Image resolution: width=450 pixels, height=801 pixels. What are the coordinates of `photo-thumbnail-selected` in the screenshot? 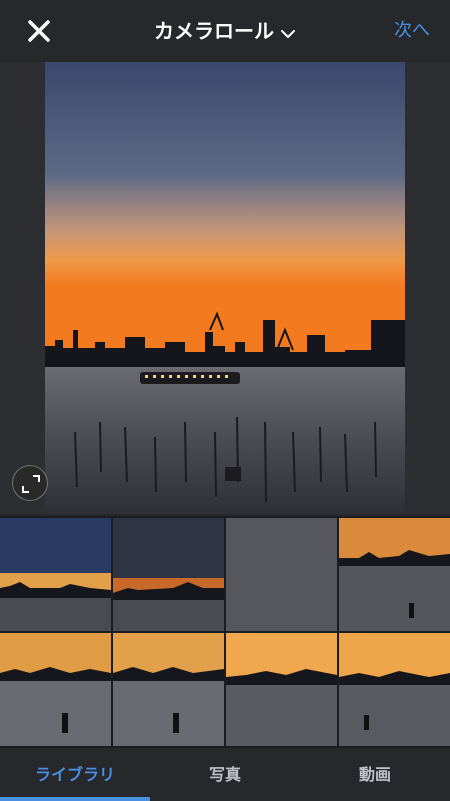 It's located at (168, 574).